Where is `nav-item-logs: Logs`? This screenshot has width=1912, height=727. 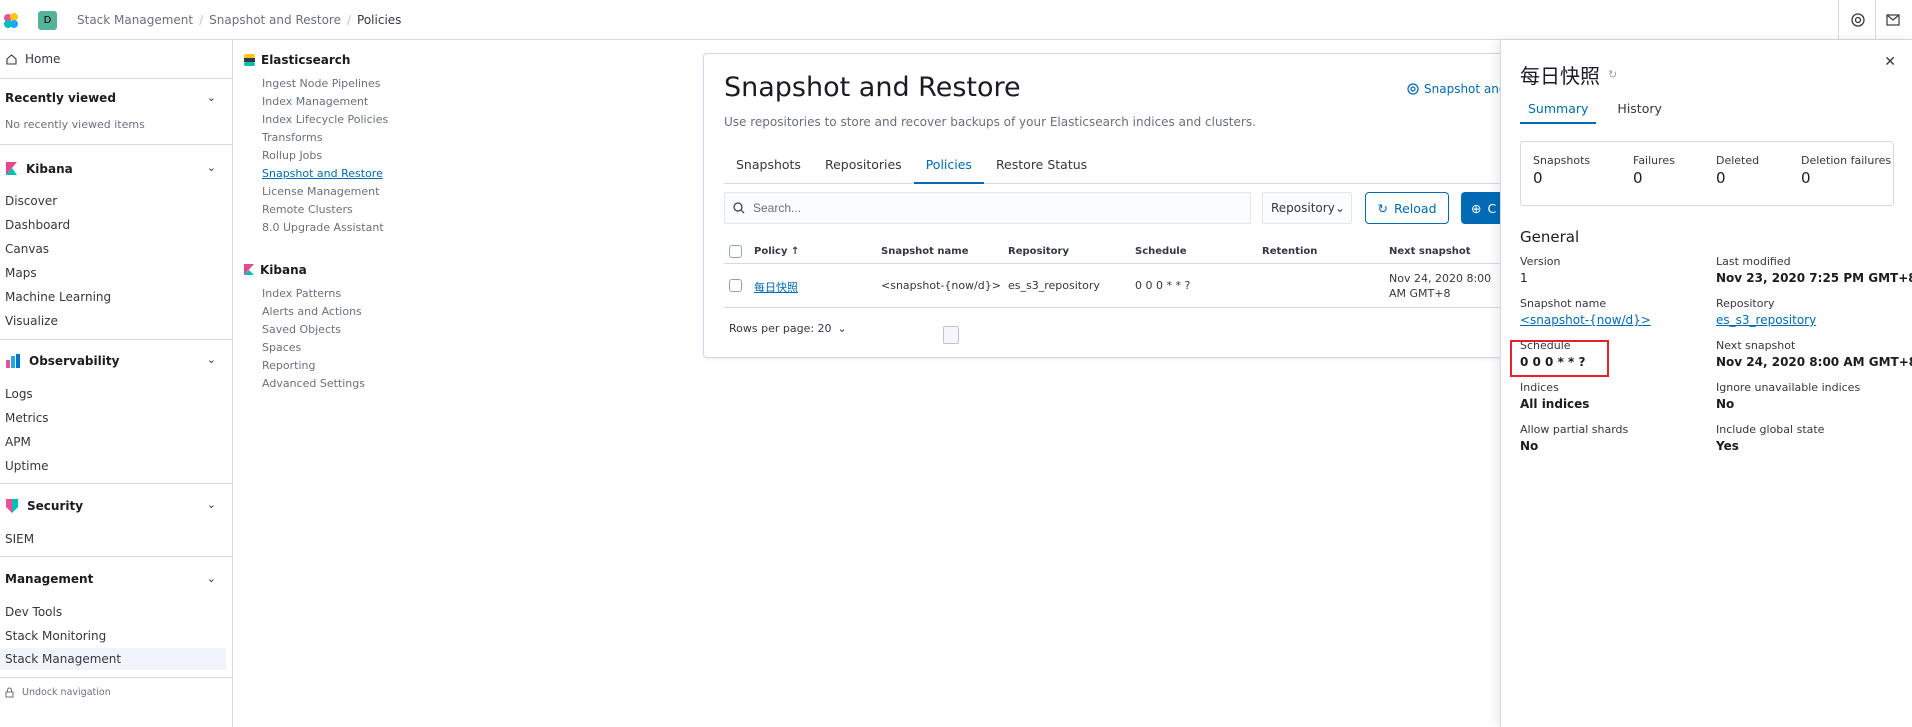
nav-item-logs: Logs is located at coordinates (19, 394).